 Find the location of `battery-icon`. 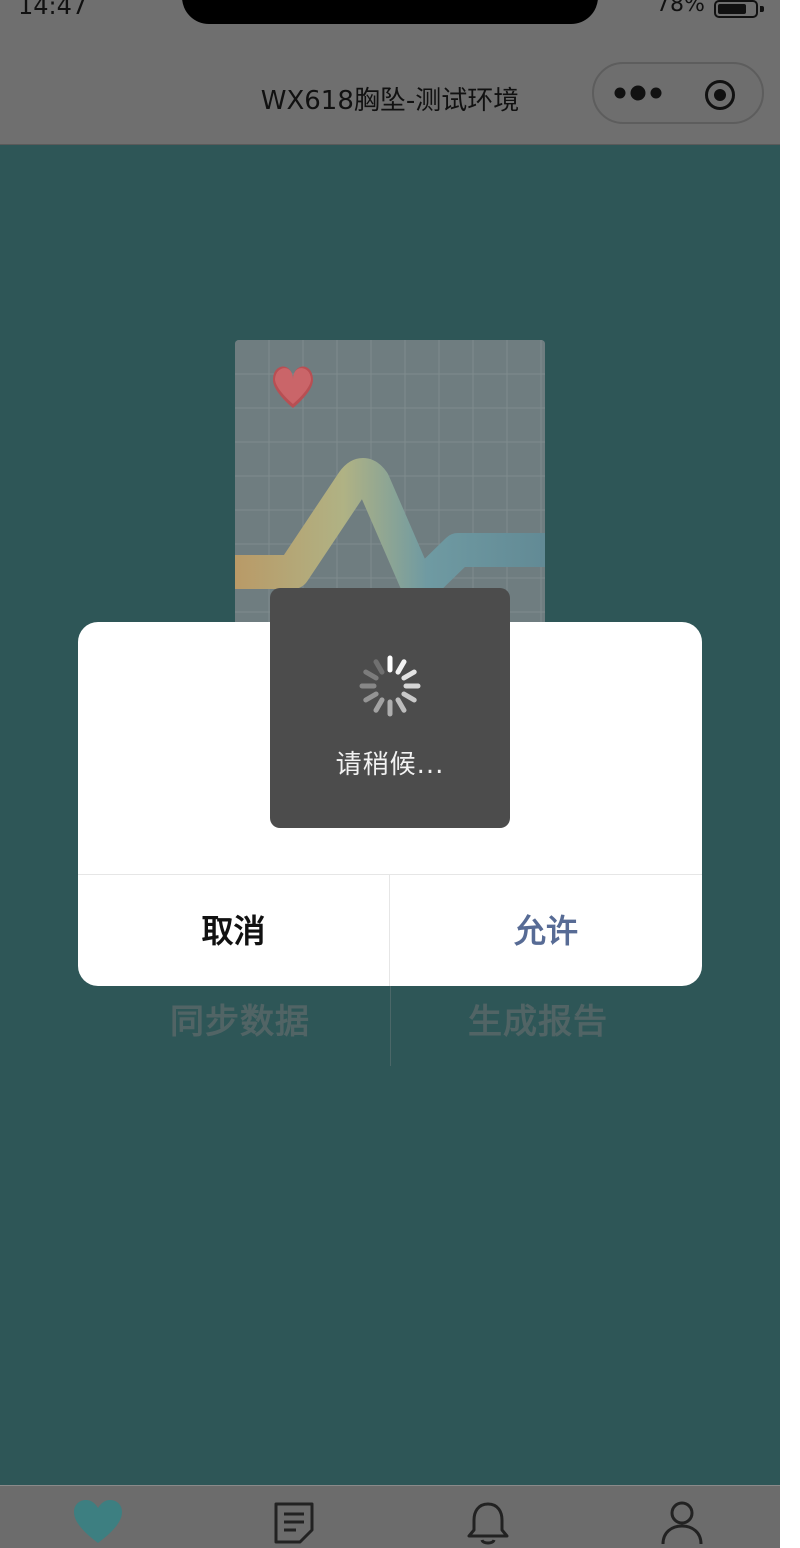

battery-icon is located at coordinates (736, 9).